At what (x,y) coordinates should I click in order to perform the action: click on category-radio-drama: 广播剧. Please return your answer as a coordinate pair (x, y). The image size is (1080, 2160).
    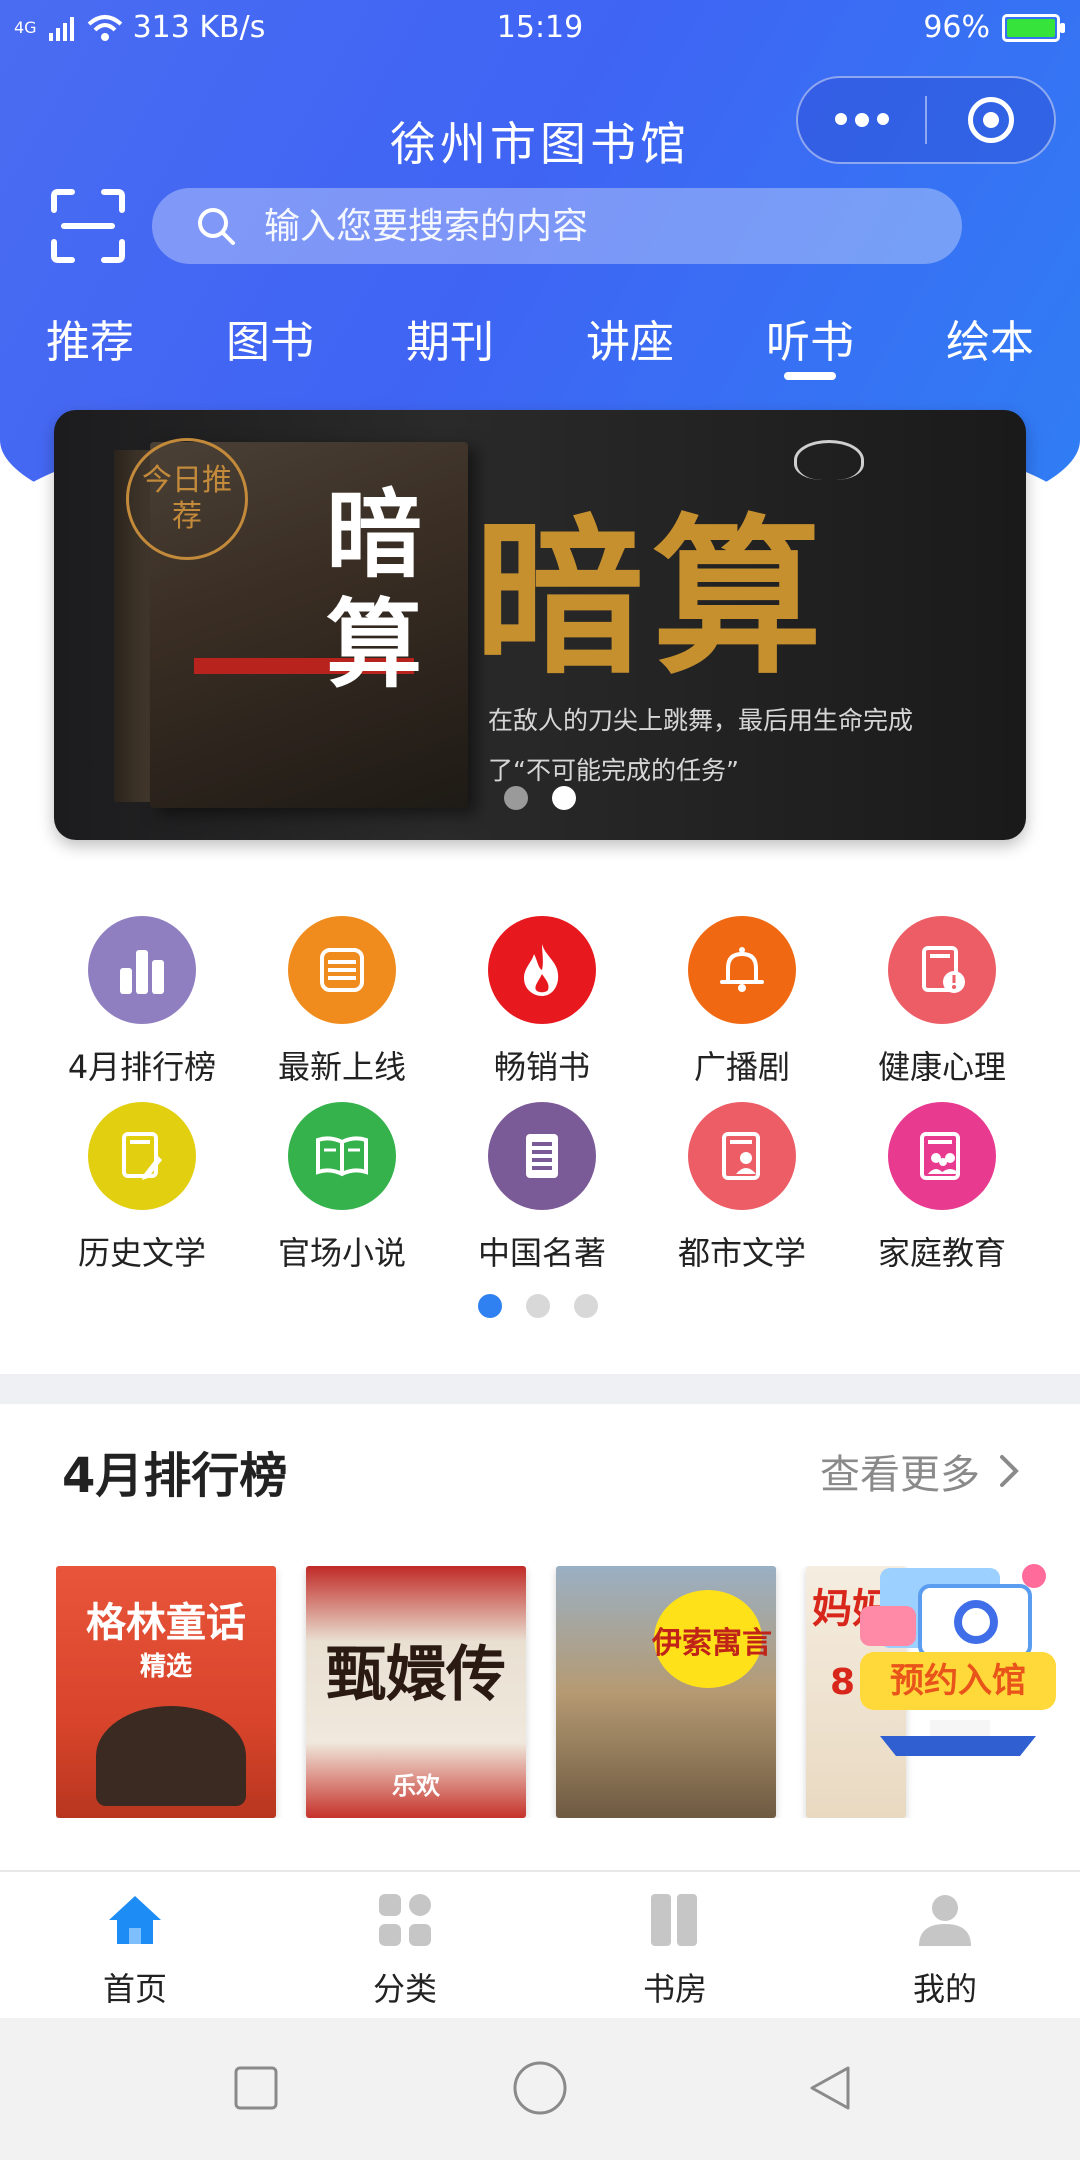
    Looking at the image, I should click on (742, 1002).